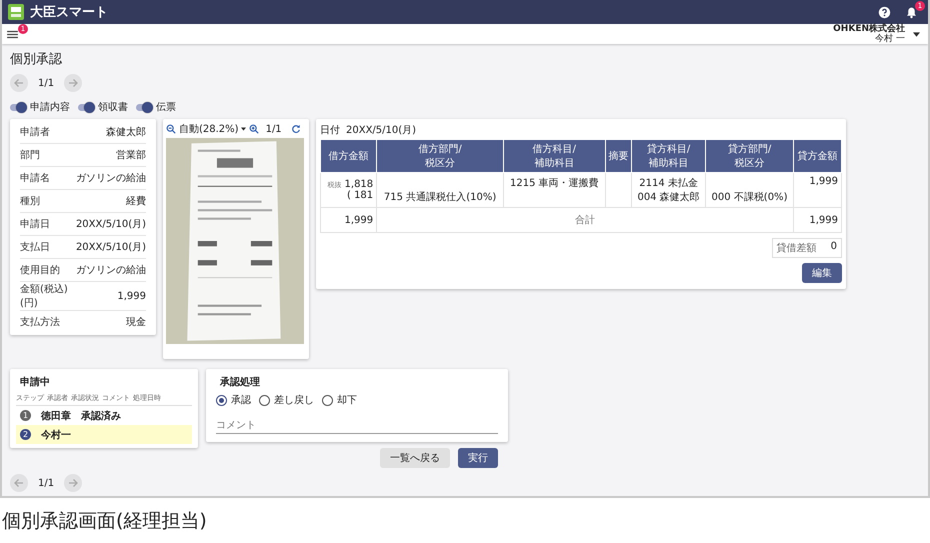 The width and height of the screenshot is (930, 543). I want to click on field-label: 申請名, so click(35, 178).